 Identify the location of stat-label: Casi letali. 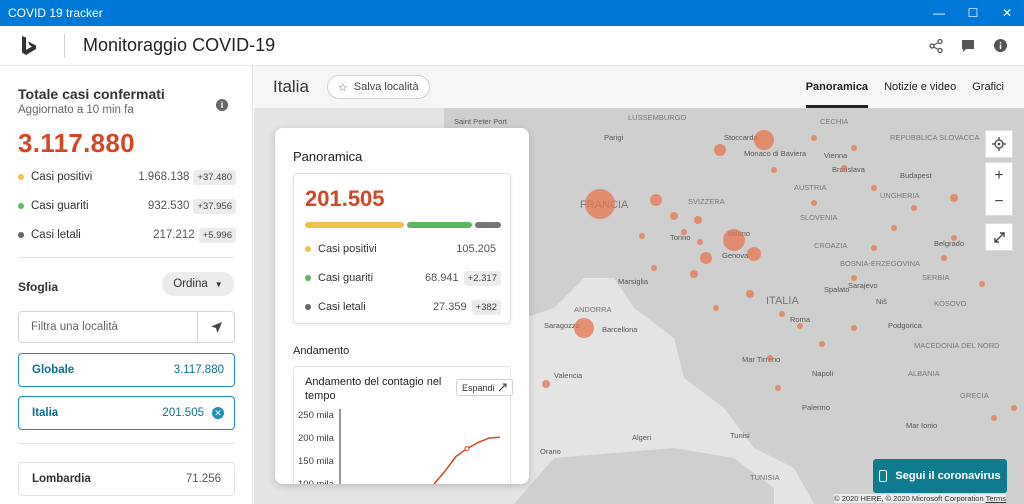
(56, 235).